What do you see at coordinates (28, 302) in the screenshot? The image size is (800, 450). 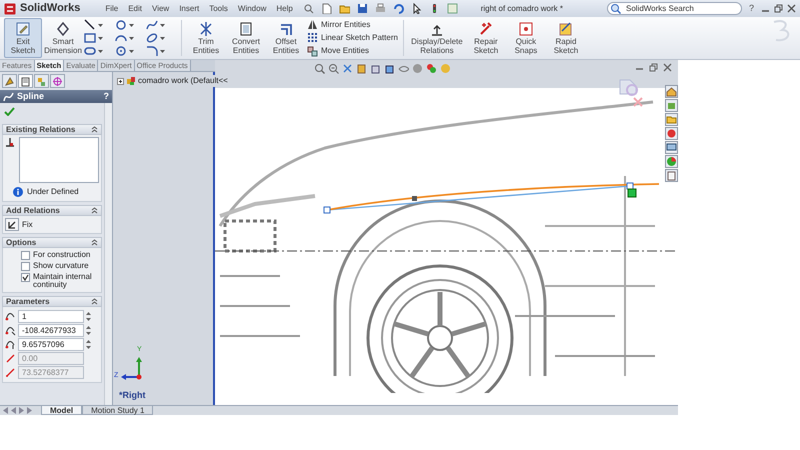 I see `section-title: Parameters` at bounding box center [28, 302].